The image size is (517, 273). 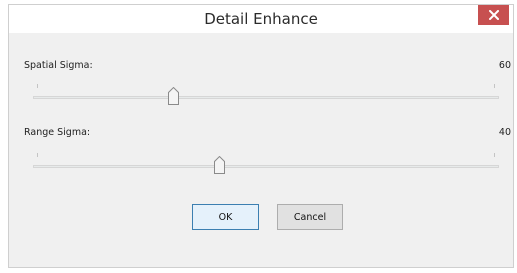 I want to click on ok-button: OK, so click(x=225, y=217).